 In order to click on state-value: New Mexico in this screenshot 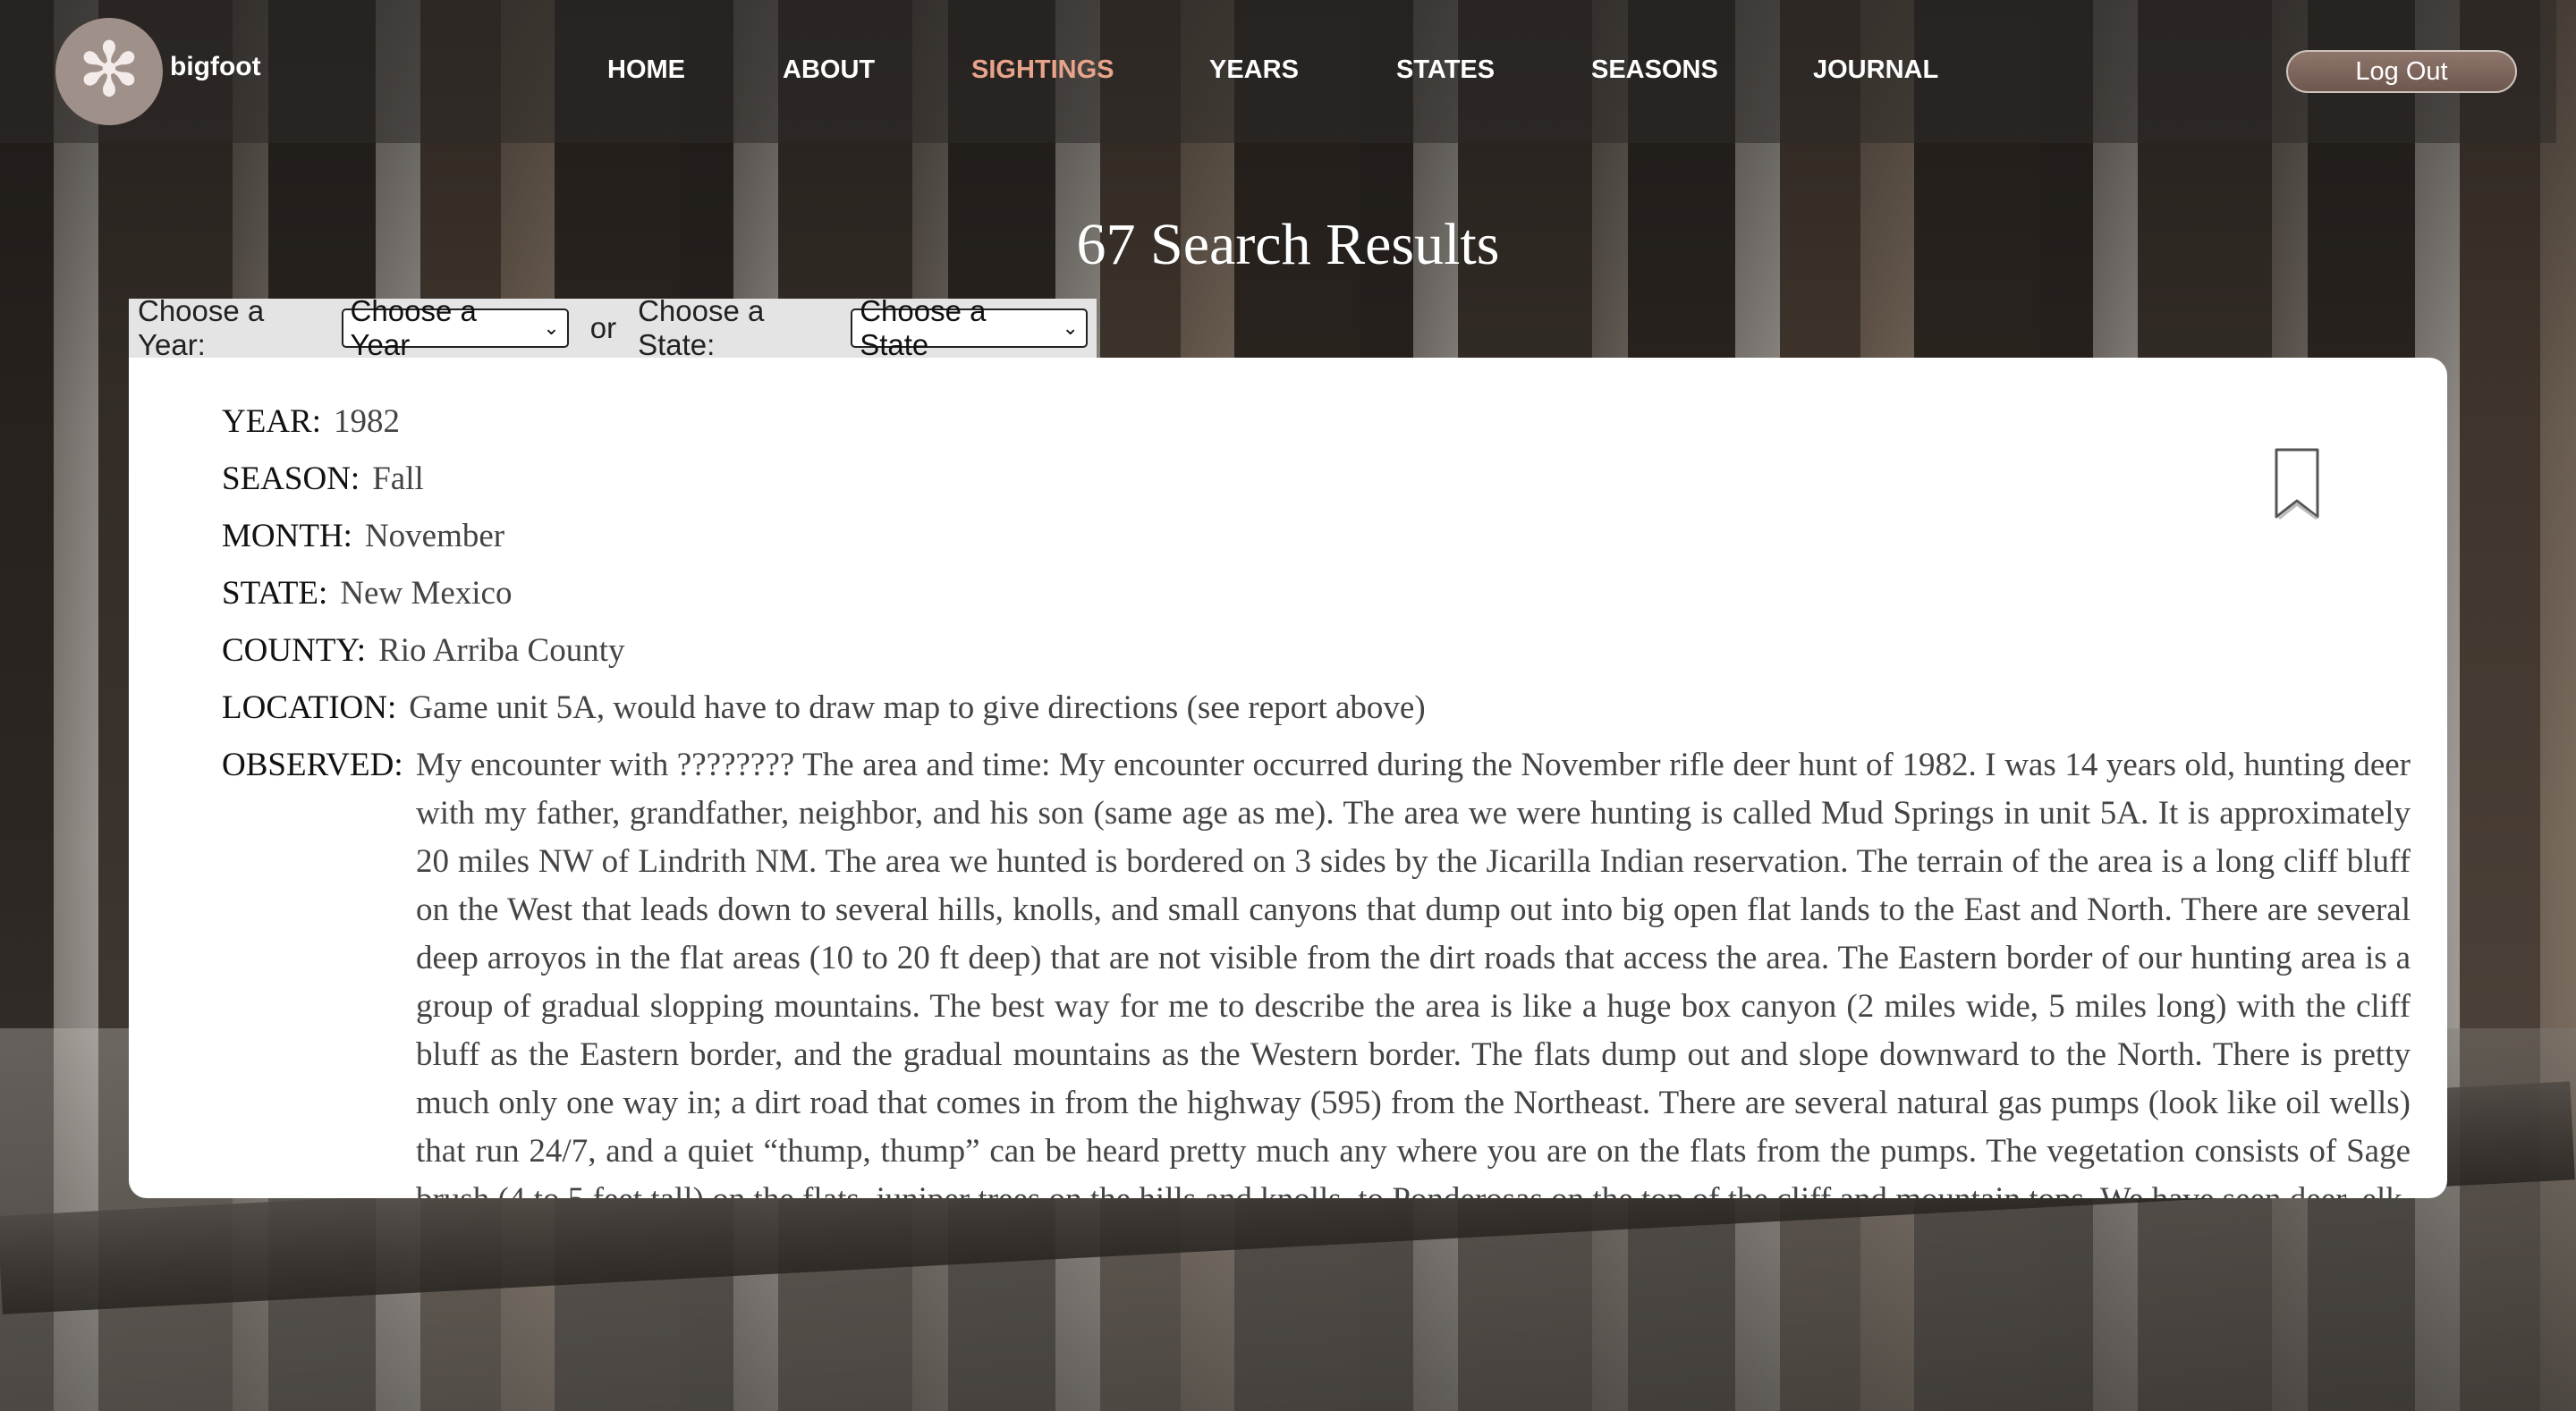, I will do `click(426, 594)`.